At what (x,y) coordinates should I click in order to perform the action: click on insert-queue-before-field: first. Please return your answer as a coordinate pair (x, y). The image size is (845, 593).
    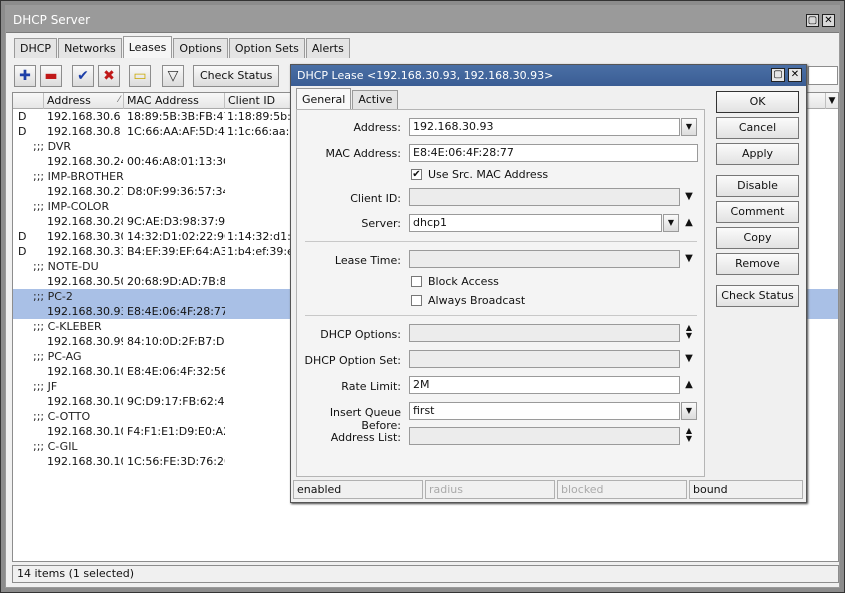
    Looking at the image, I should click on (544, 411).